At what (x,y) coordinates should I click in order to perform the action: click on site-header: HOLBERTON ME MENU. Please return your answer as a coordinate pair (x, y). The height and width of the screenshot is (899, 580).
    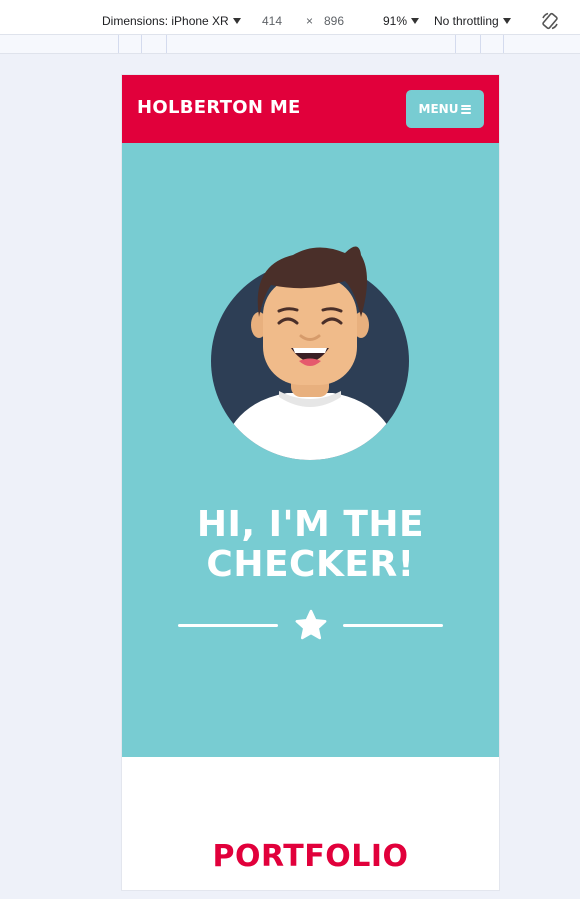
    Looking at the image, I should click on (310, 109).